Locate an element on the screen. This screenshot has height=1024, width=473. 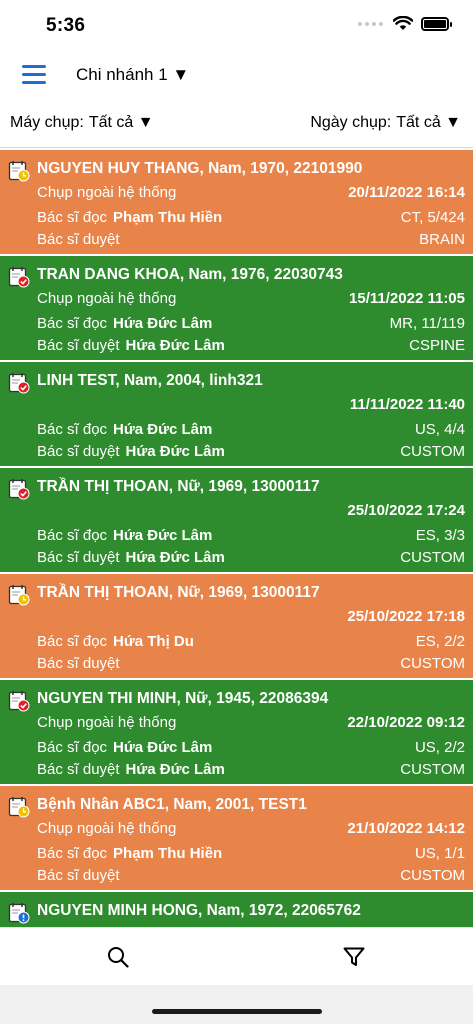
study-source-row: Chụp ngoài hệ thống 21/10/2022 14:12 is located at coordinates (251, 828).